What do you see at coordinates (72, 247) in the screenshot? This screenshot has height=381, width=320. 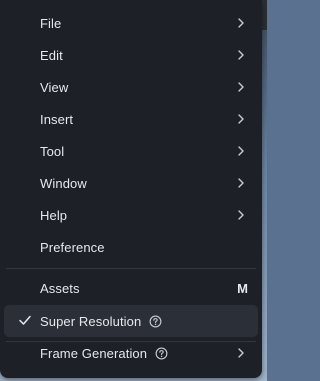 I see `menu-item-label: Preference` at bounding box center [72, 247].